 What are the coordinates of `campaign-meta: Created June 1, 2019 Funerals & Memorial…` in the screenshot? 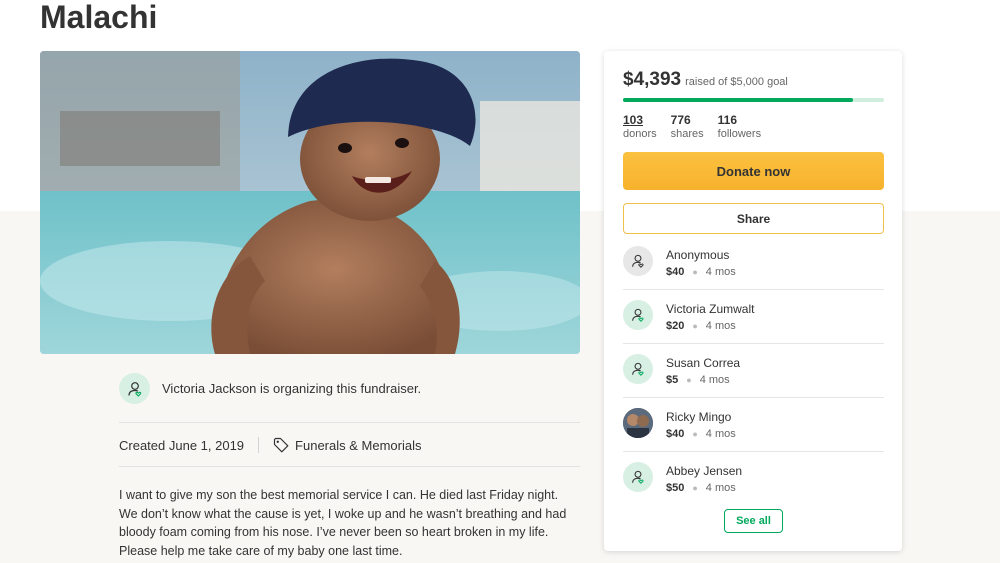 It's located at (270, 445).